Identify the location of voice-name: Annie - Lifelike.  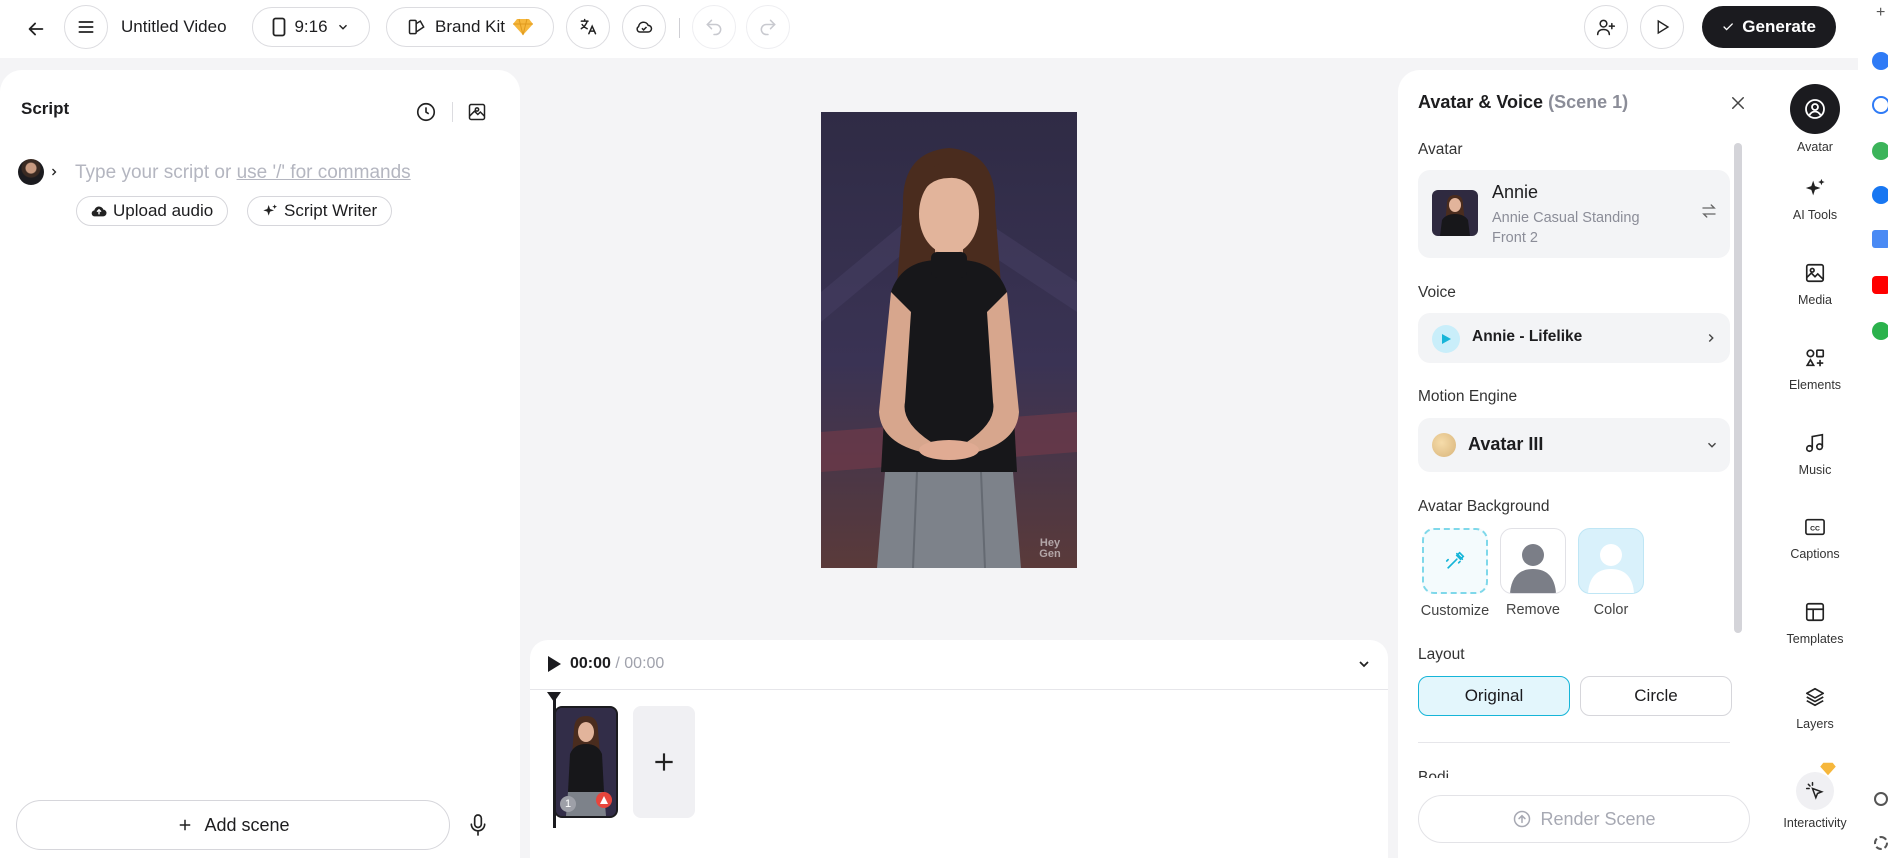
(1527, 336).